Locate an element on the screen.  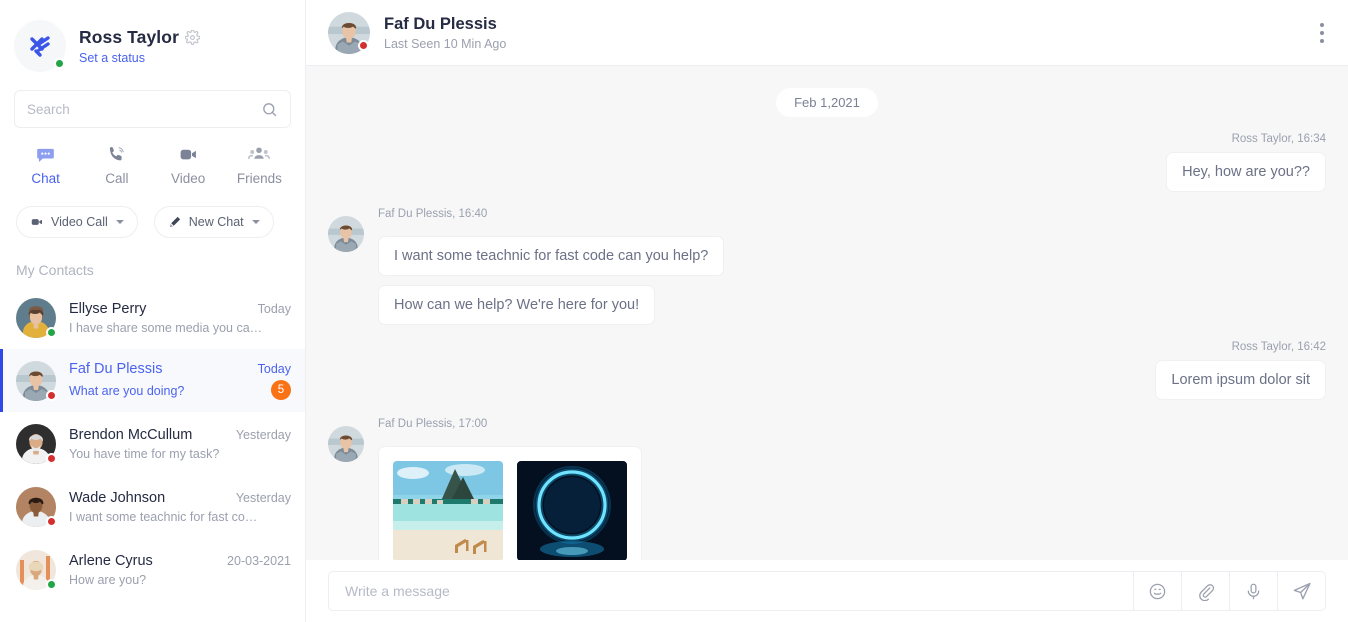
gallery-image-neon-blue-ring-photo is located at coordinates (572, 510).